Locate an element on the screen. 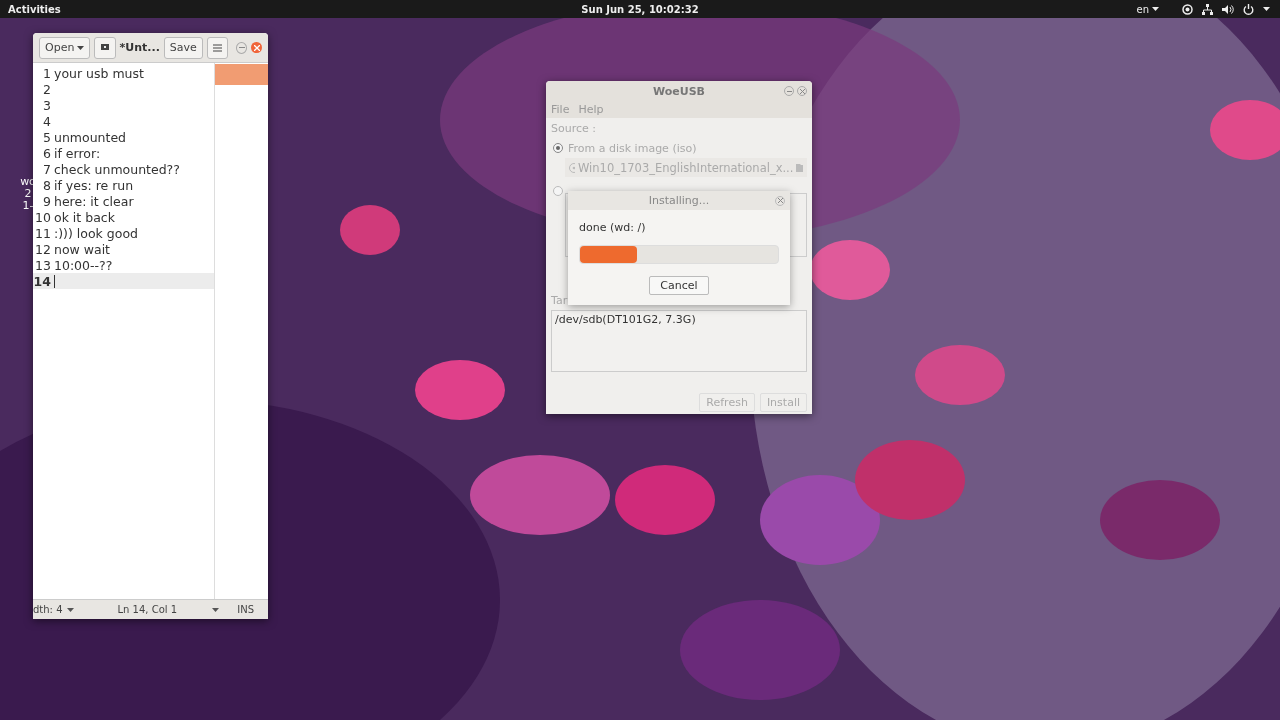  line-number: 6 is located at coordinates (46, 153).